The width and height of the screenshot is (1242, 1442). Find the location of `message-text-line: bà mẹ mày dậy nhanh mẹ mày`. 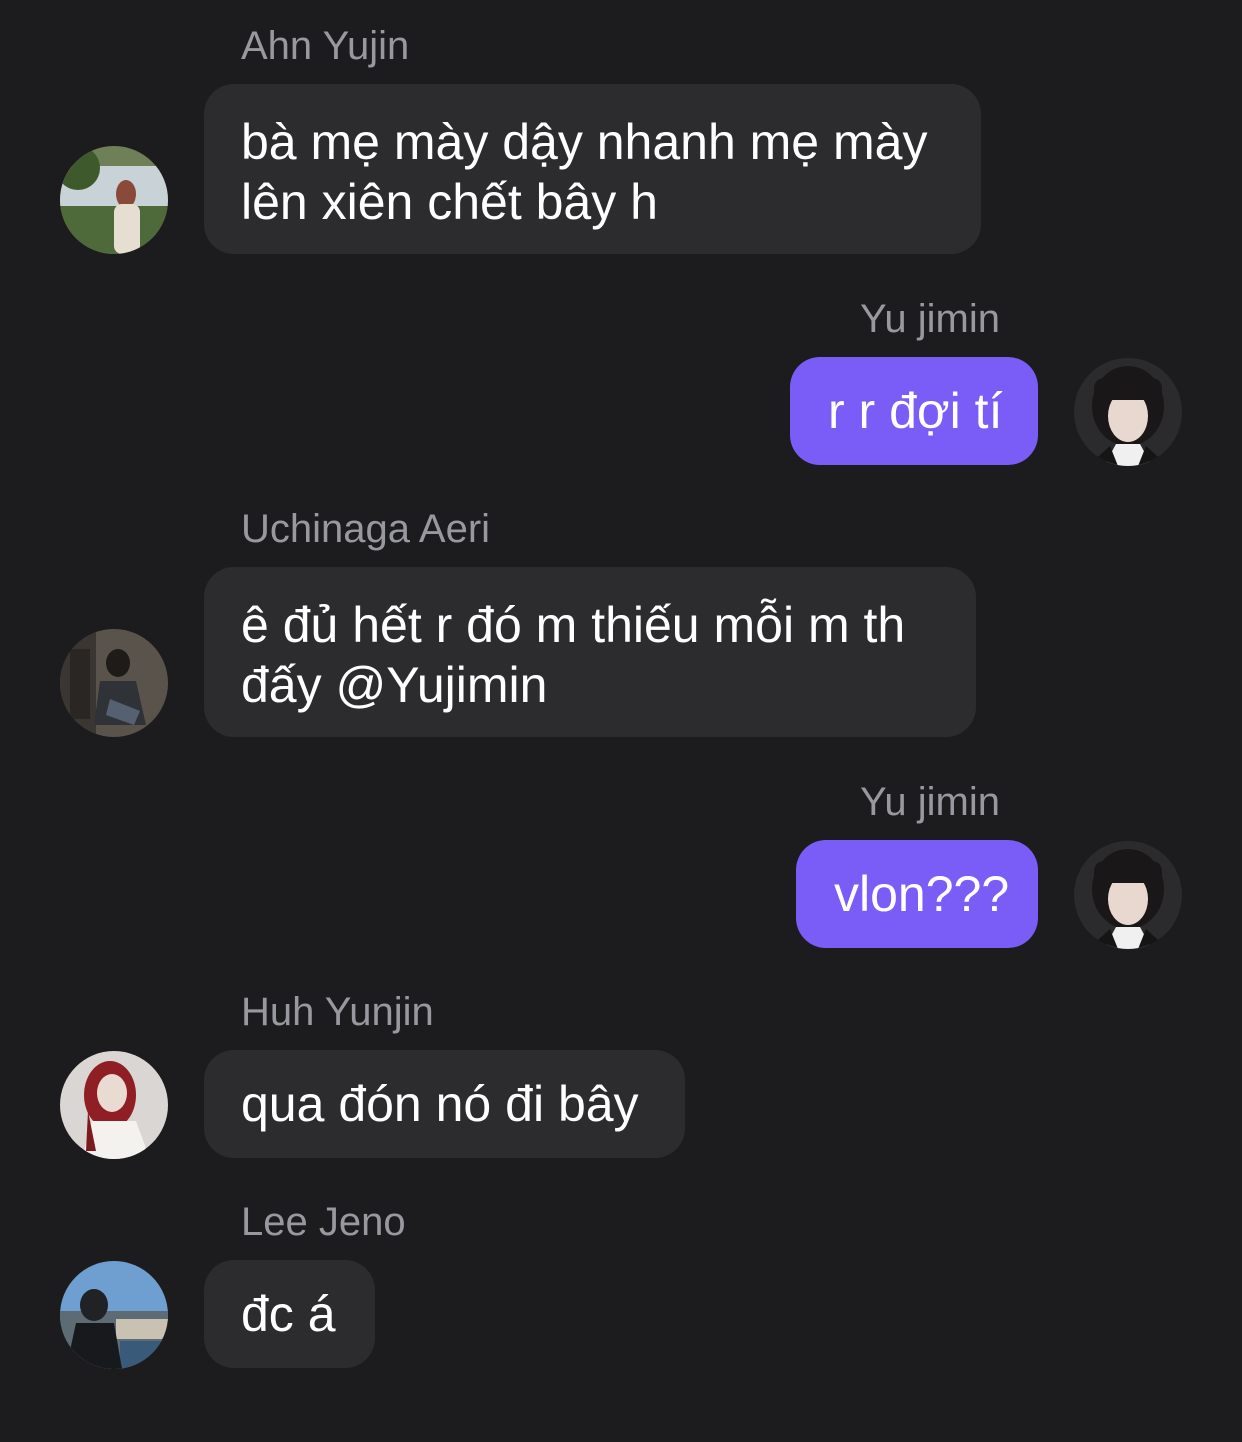

message-text-line: bà mẹ mày dậy nhanh mẹ mày is located at coordinates (584, 142).